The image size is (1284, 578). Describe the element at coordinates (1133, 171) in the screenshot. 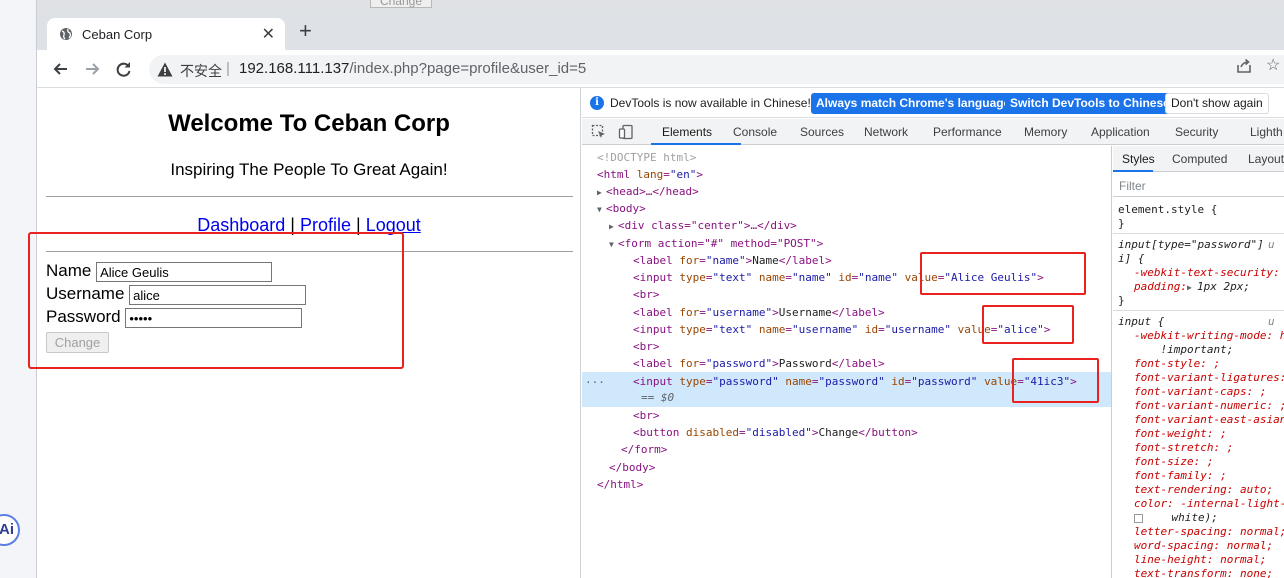

I see `active-tab-indicator` at that location.